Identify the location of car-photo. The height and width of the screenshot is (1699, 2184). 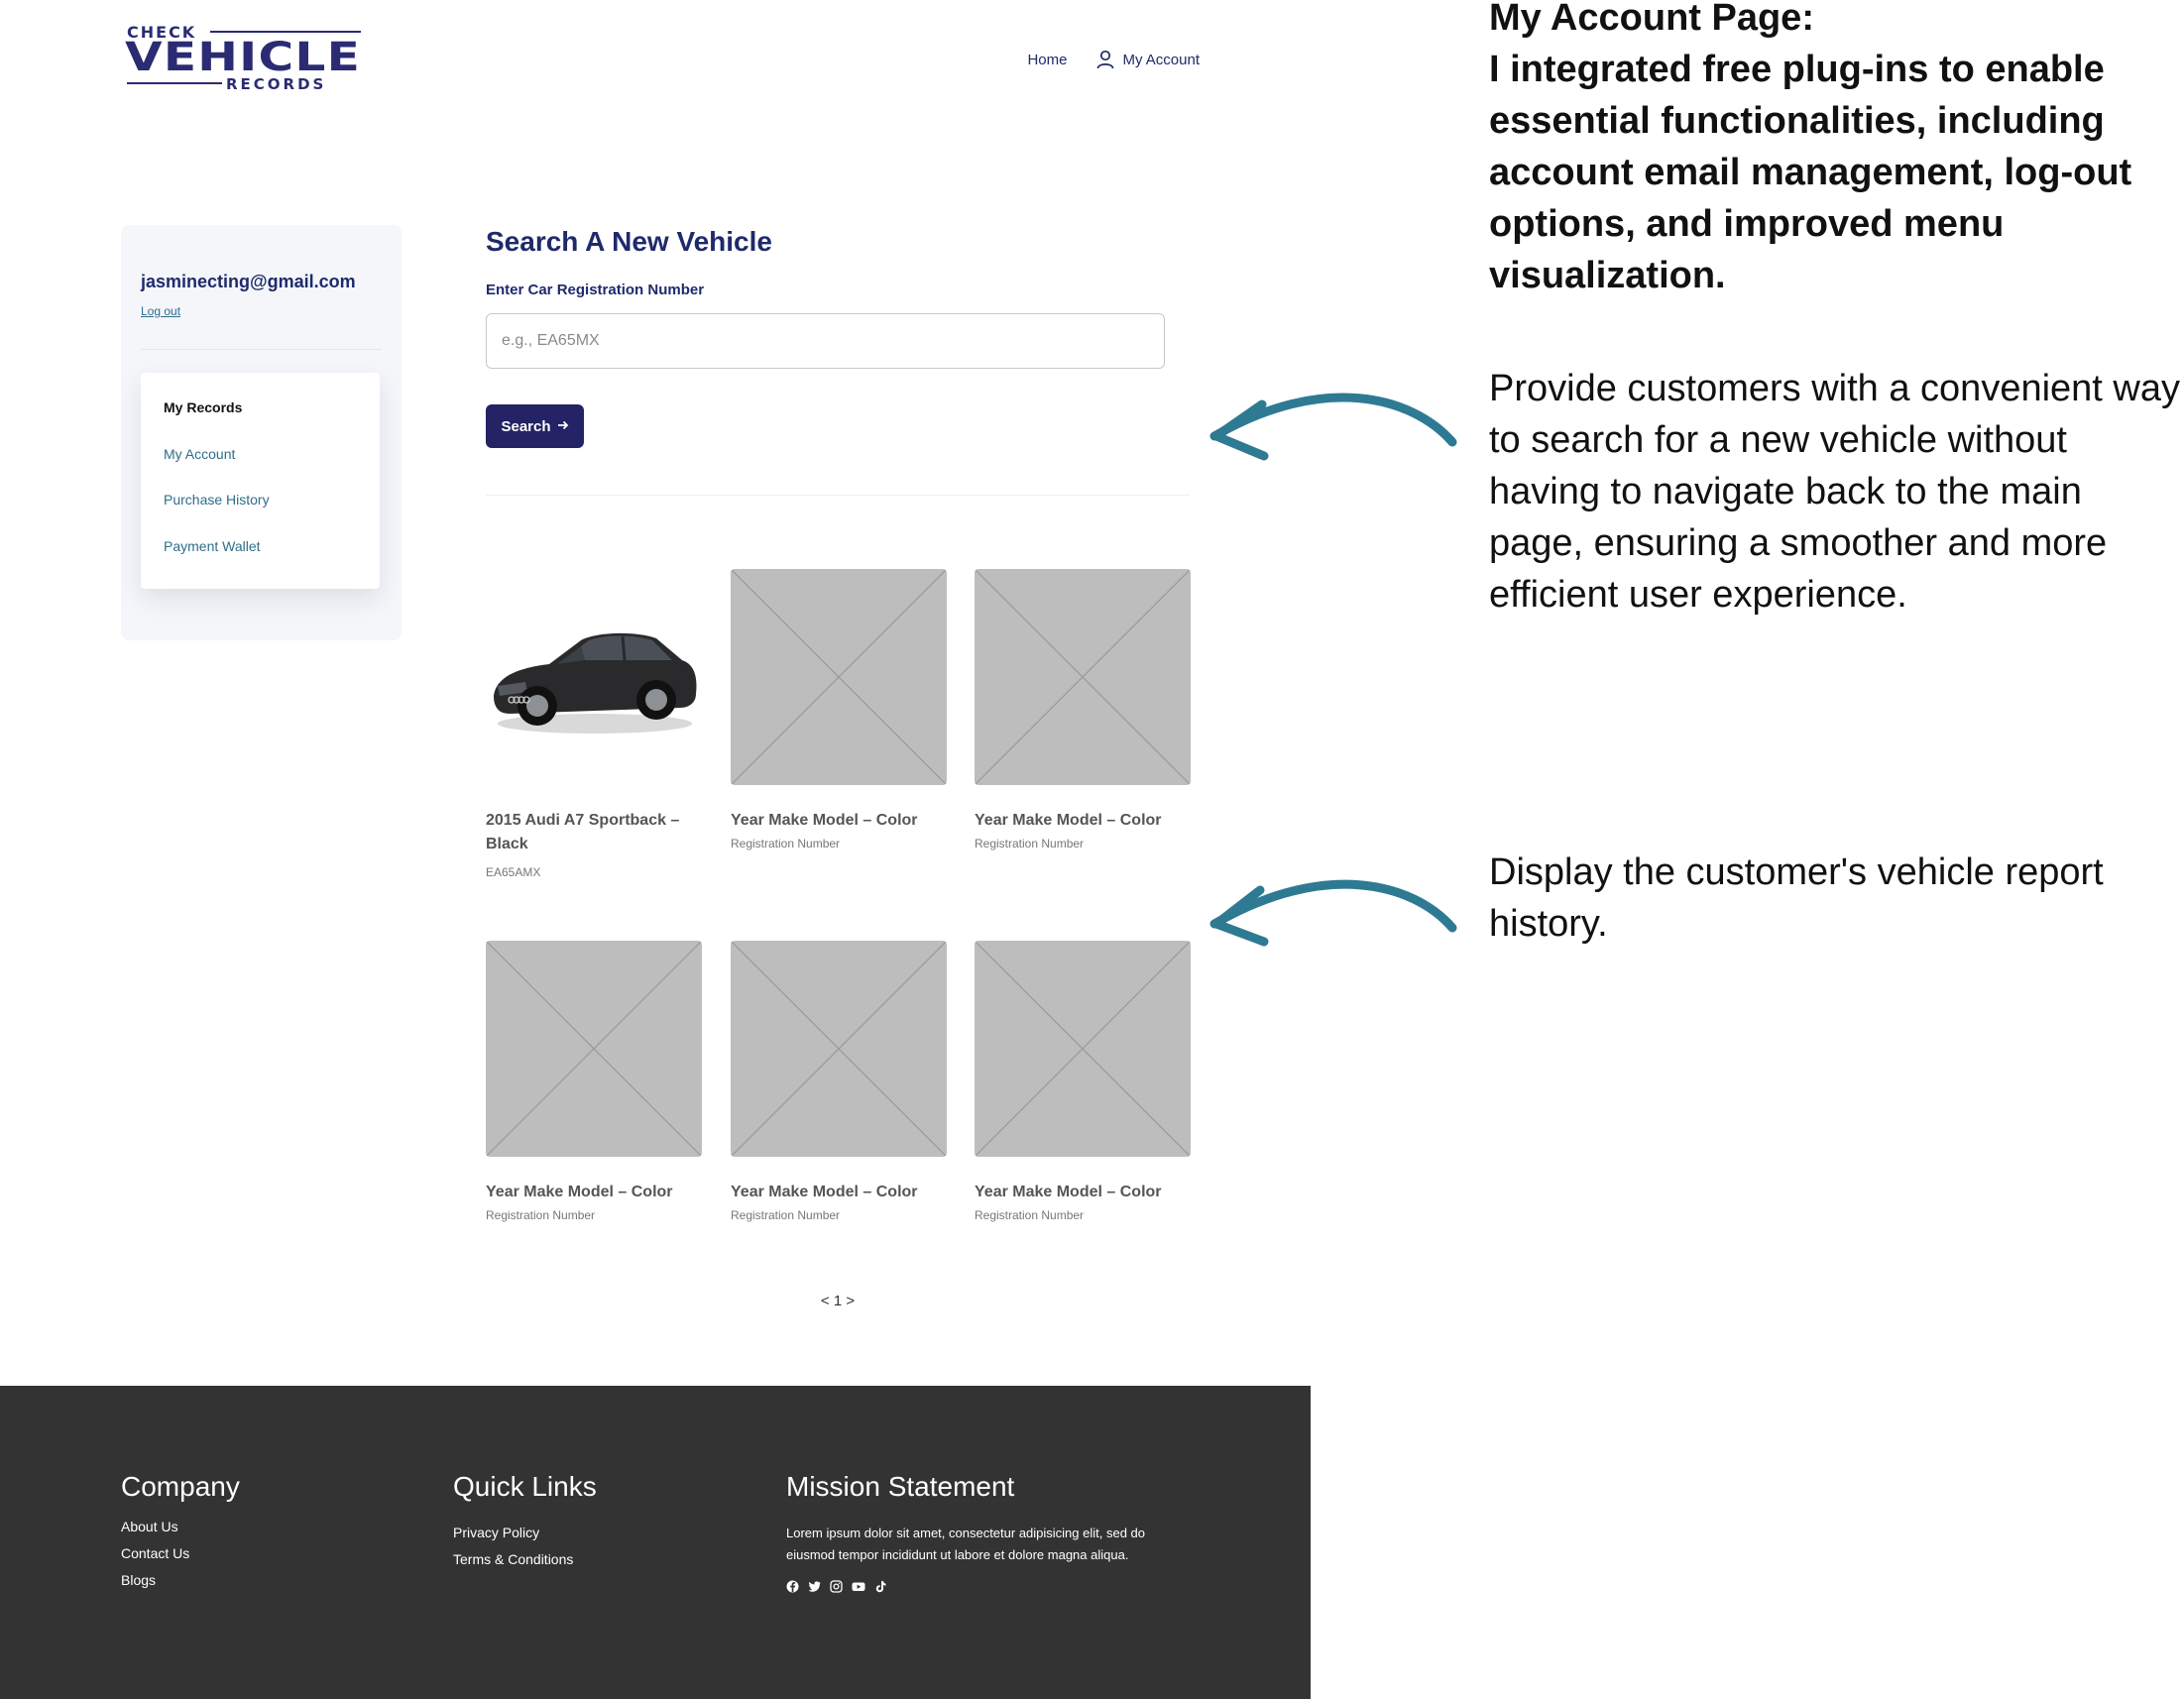
(594, 677).